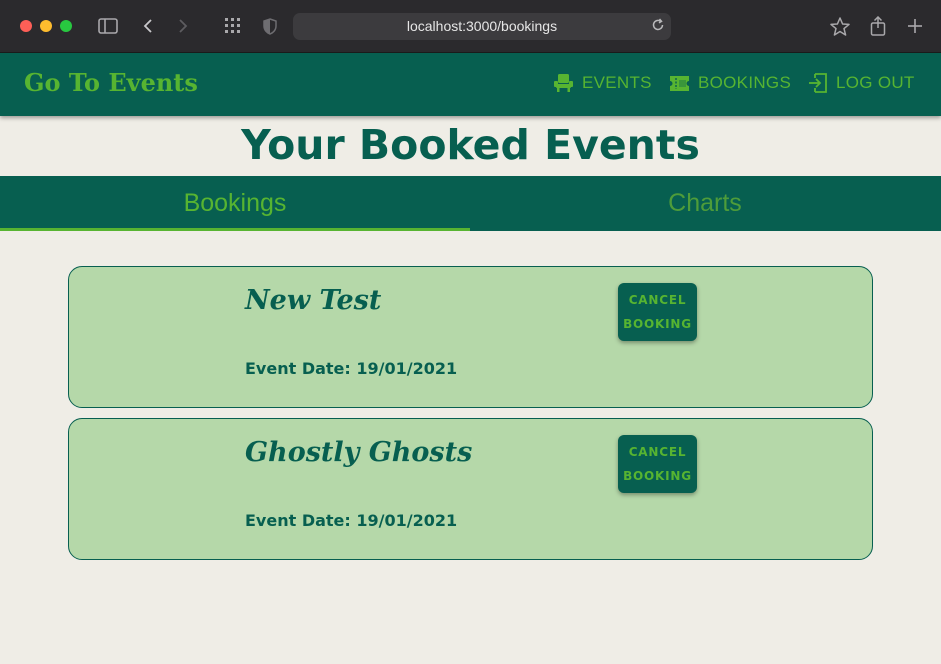  What do you see at coordinates (705, 203) in the screenshot?
I see `tab-charts: Charts` at bounding box center [705, 203].